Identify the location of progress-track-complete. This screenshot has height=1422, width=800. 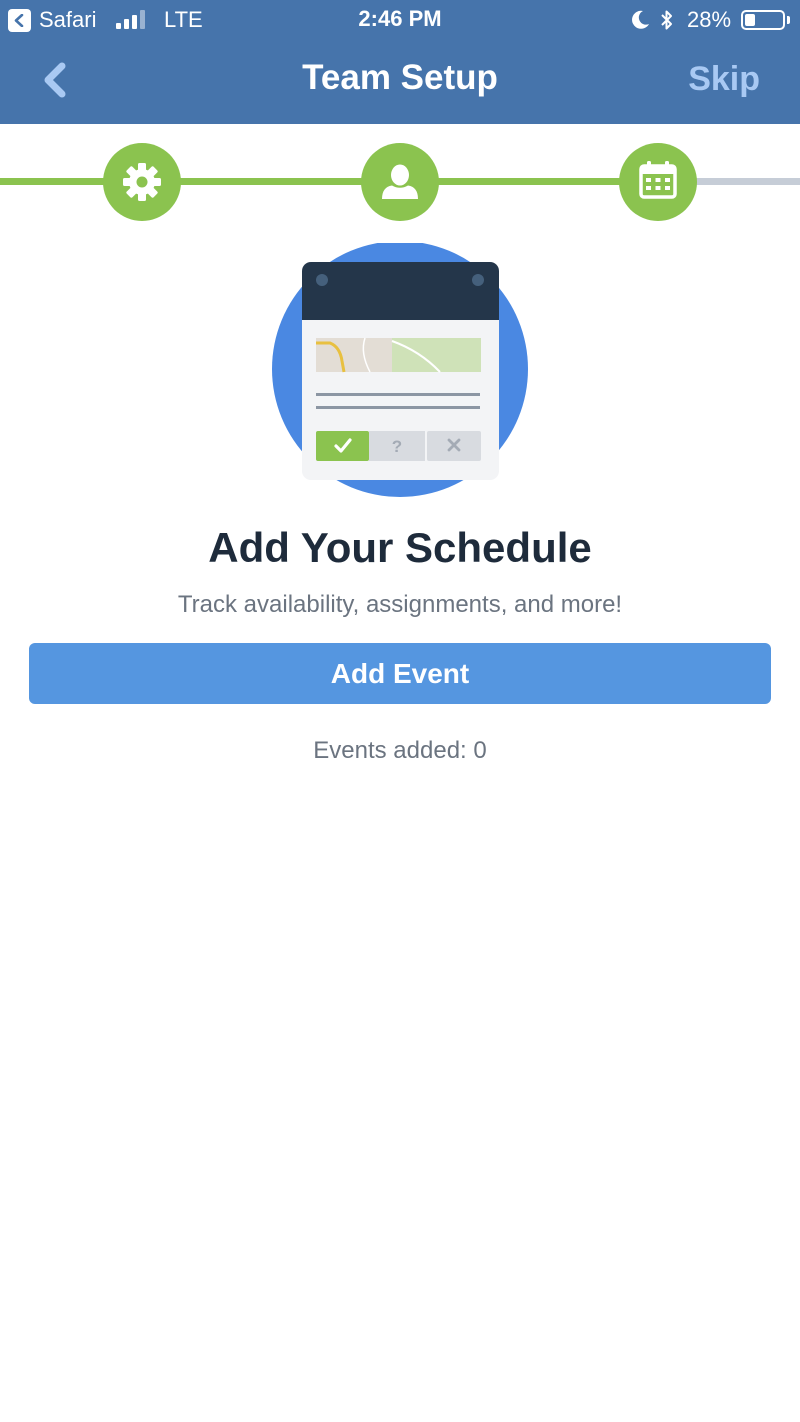
(330, 181).